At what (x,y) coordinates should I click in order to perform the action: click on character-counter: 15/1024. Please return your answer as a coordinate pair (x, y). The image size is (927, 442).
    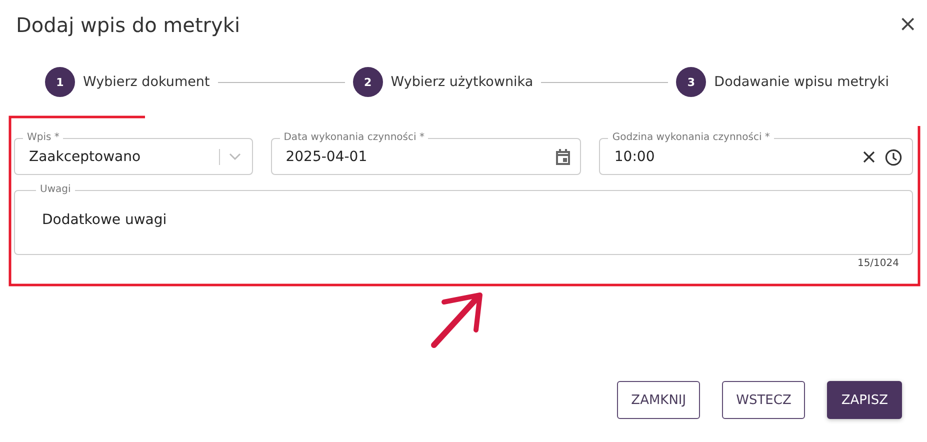
    Looking at the image, I should click on (878, 263).